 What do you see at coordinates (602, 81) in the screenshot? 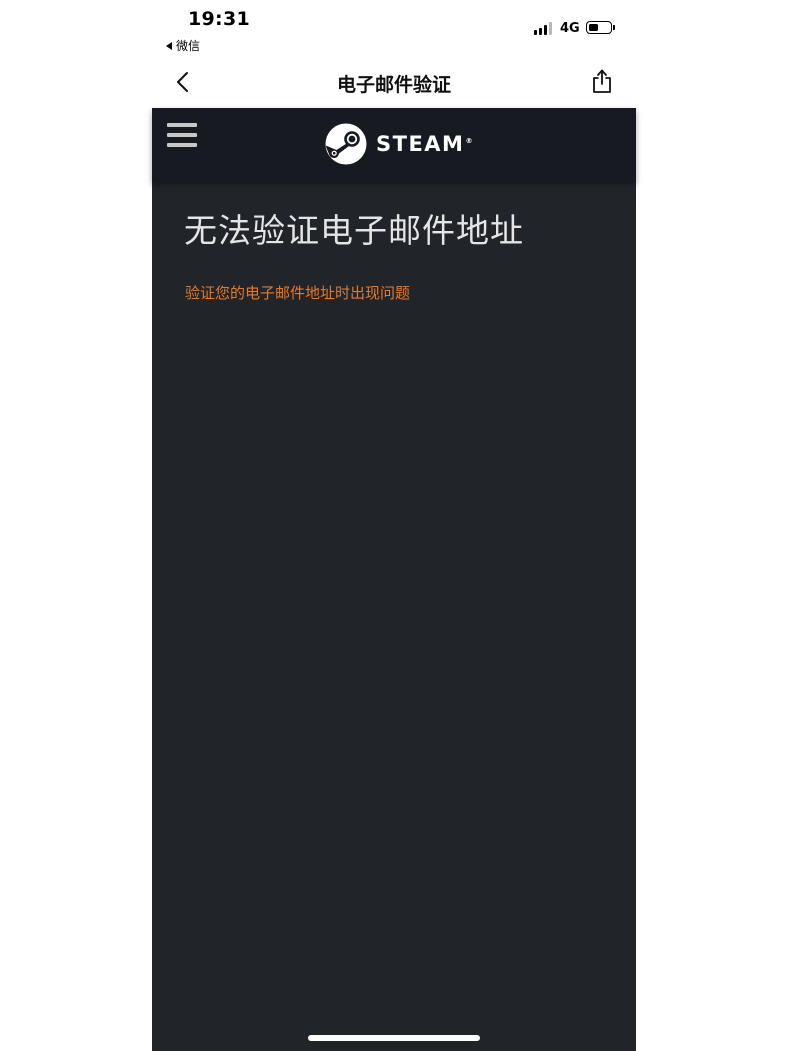
I see `share-icon` at bounding box center [602, 81].